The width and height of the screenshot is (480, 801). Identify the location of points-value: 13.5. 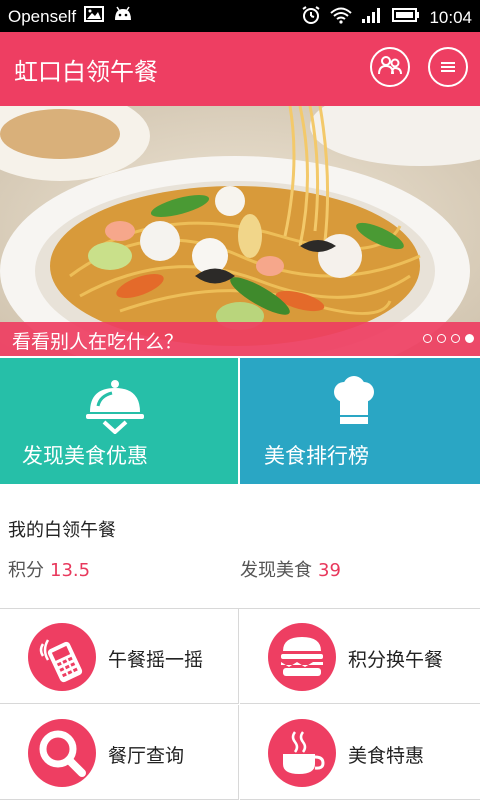
(70, 570).